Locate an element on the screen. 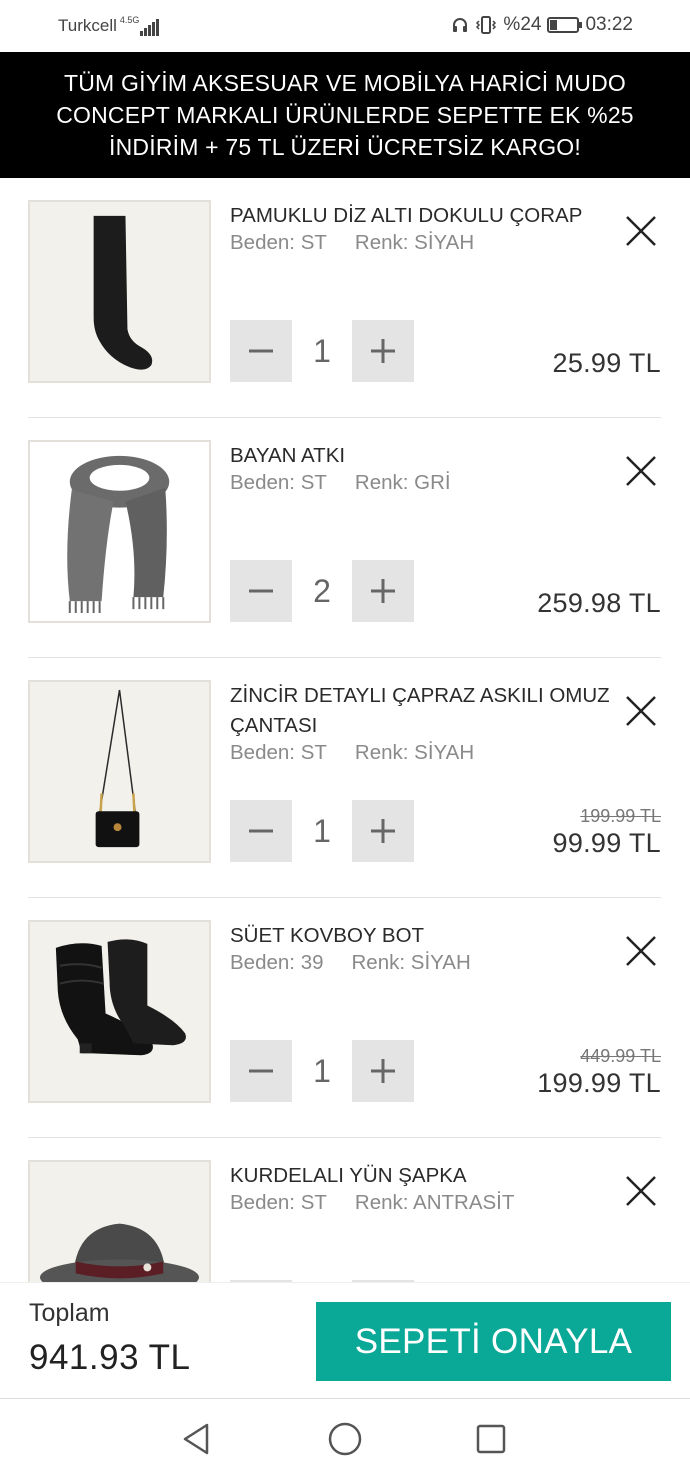 The width and height of the screenshot is (690, 1477). product-meta: Beden: ST Renk: GRİ is located at coordinates (340, 483).